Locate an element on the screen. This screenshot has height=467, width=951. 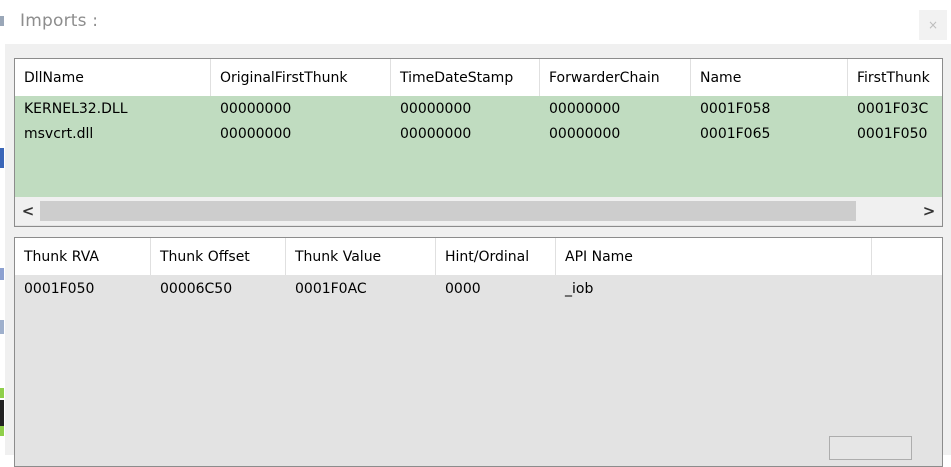
thunk-value-cell: 0001F0AC is located at coordinates (331, 289).